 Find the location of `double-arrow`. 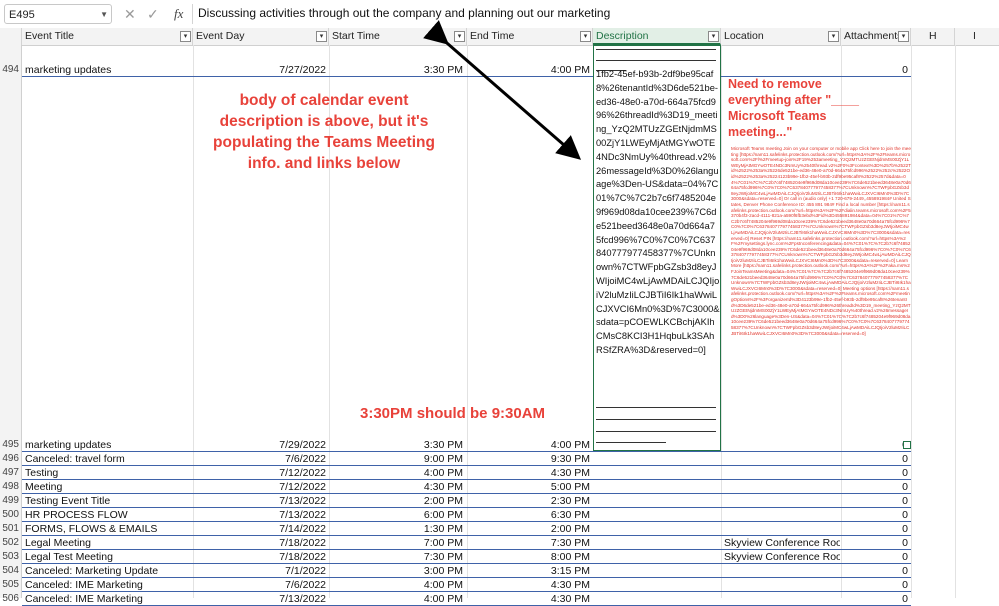

double-arrow is located at coordinates (502, 90).